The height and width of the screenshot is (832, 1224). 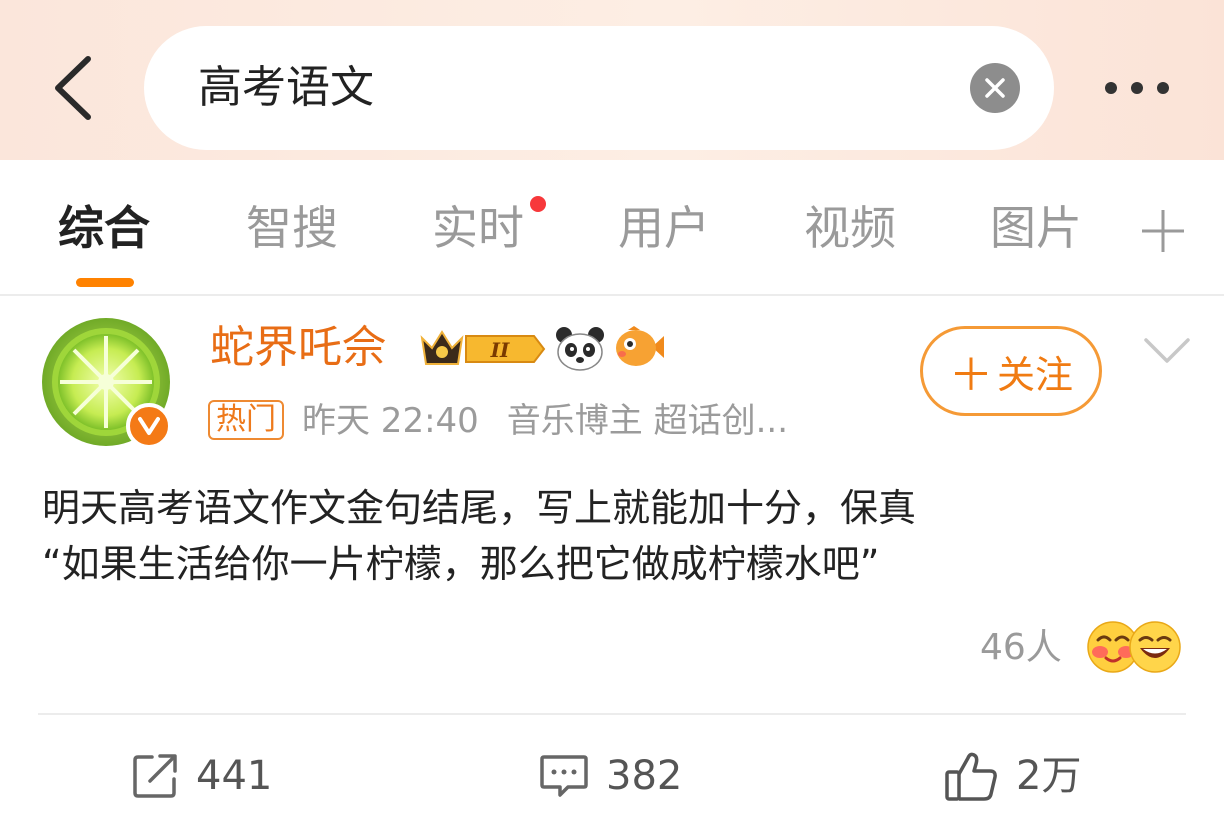 What do you see at coordinates (644, 776) in the screenshot?
I see `comment-count: 382` at bounding box center [644, 776].